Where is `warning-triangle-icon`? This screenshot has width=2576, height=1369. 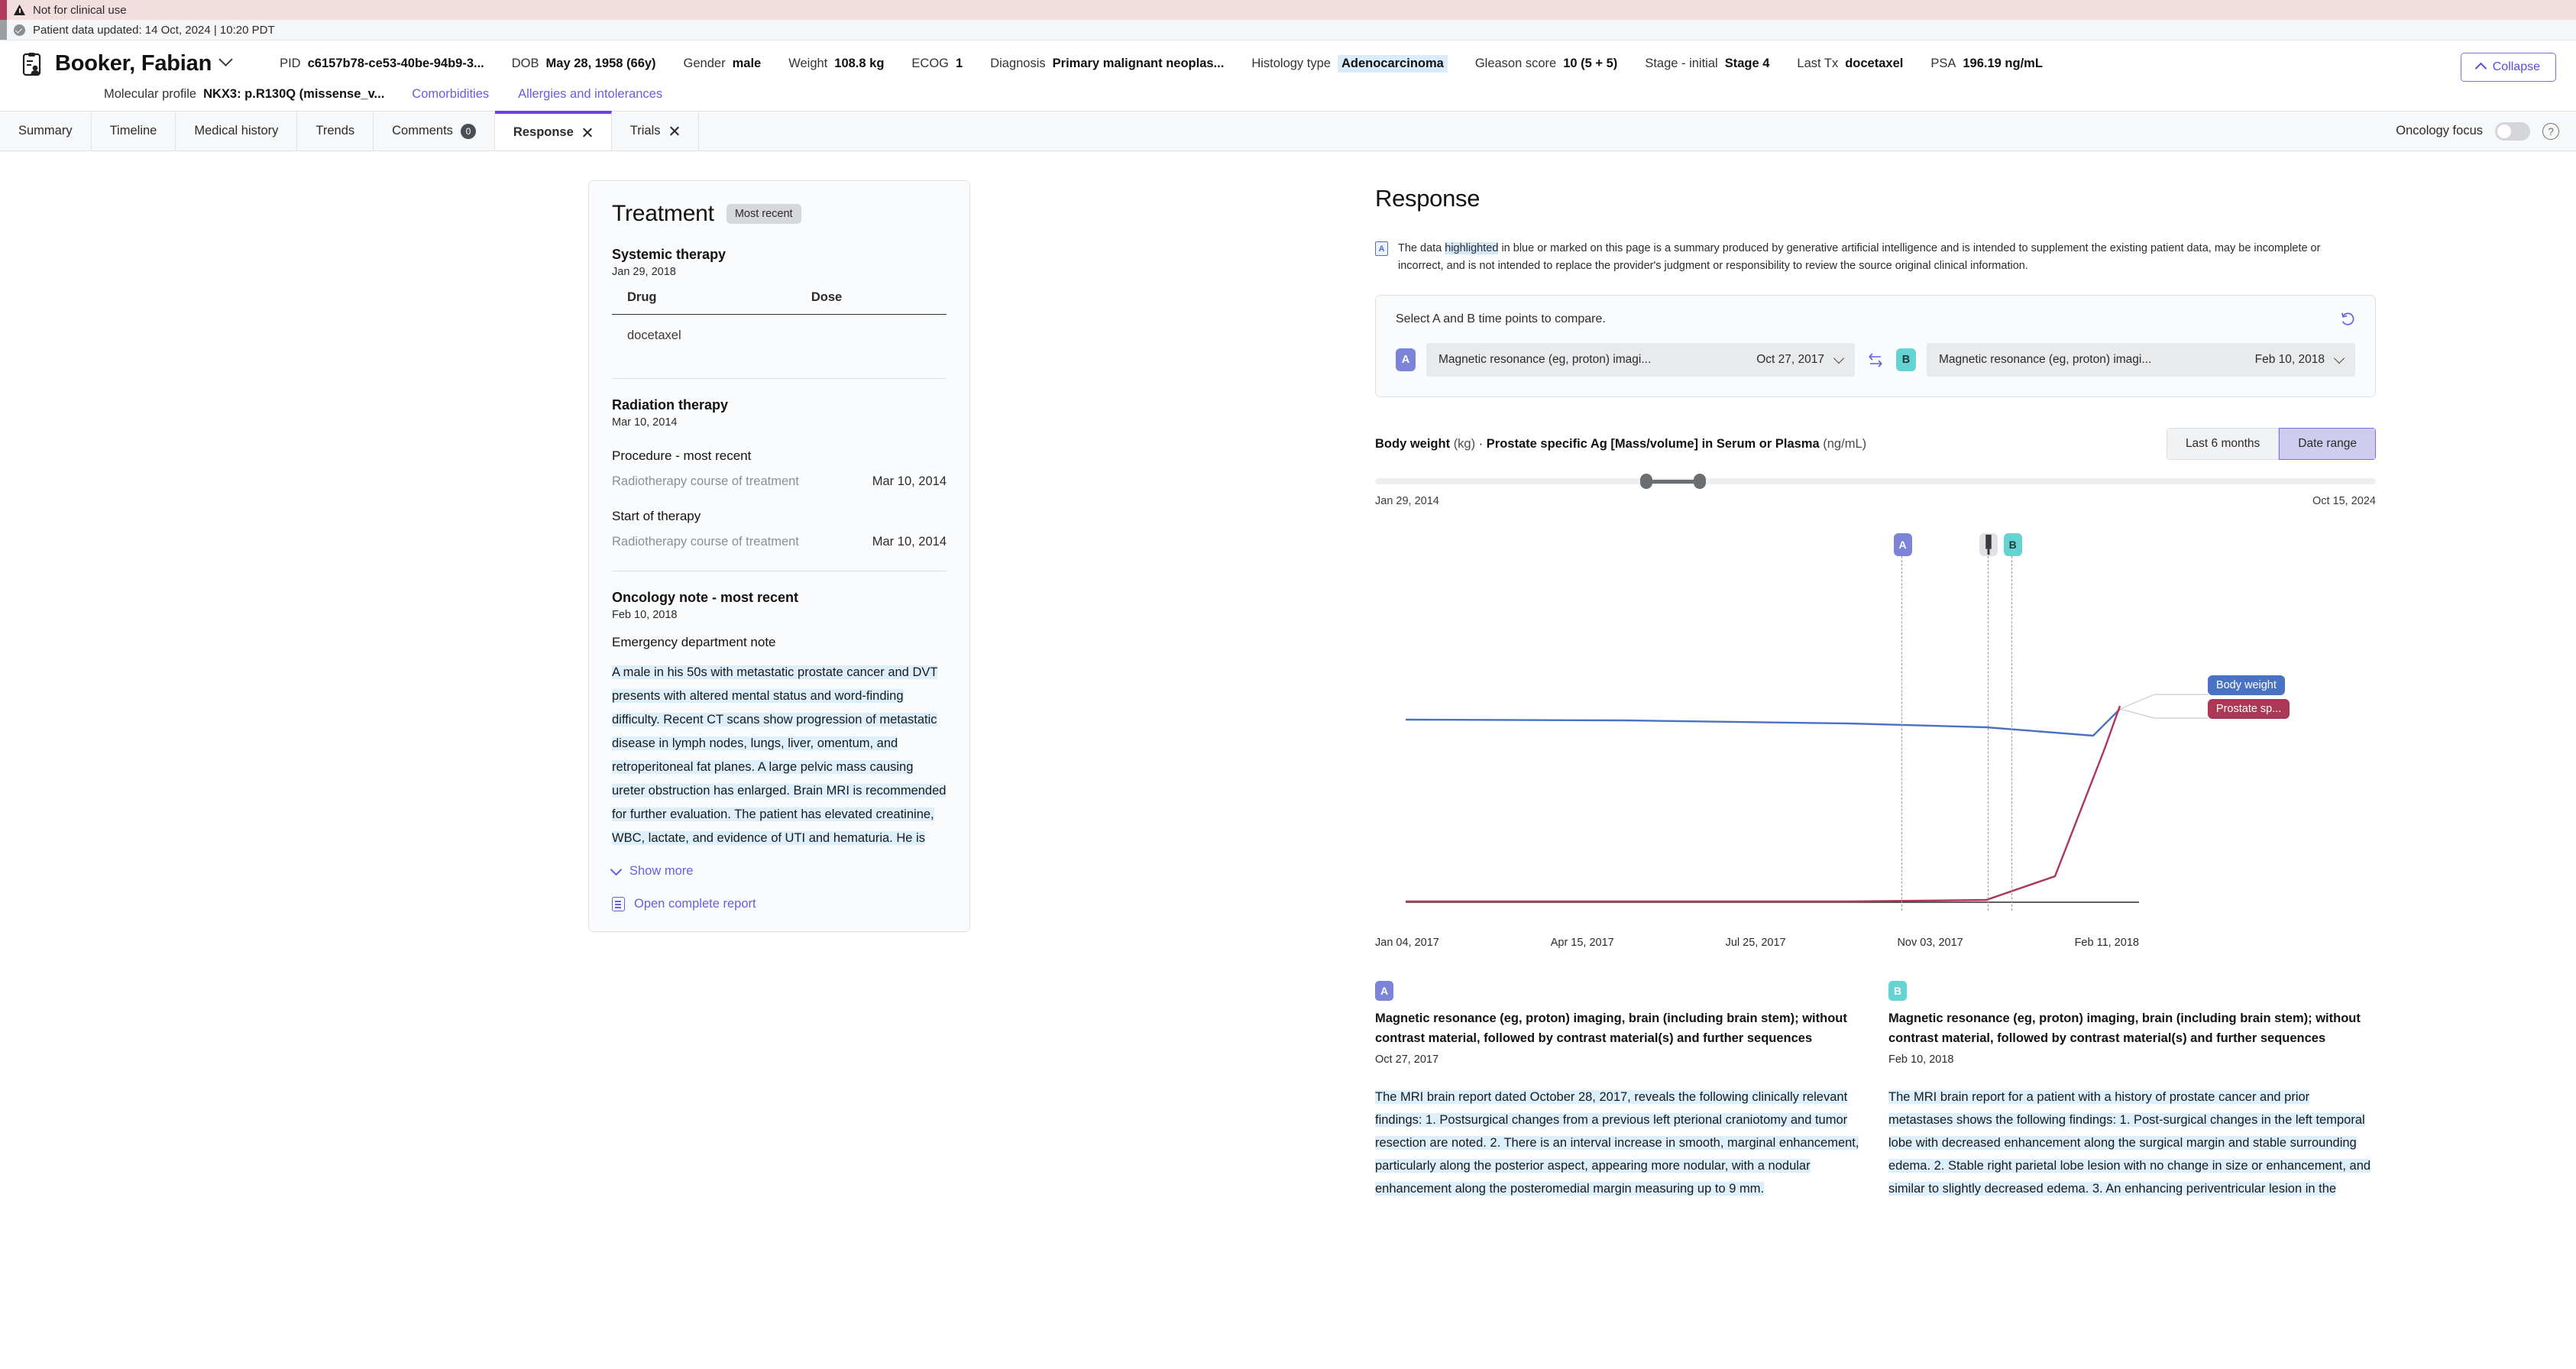
warning-triangle-icon is located at coordinates (19, 10).